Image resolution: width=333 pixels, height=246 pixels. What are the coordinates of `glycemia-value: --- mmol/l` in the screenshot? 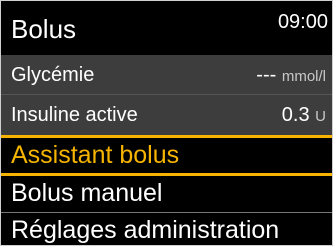 It's located at (291, 76).